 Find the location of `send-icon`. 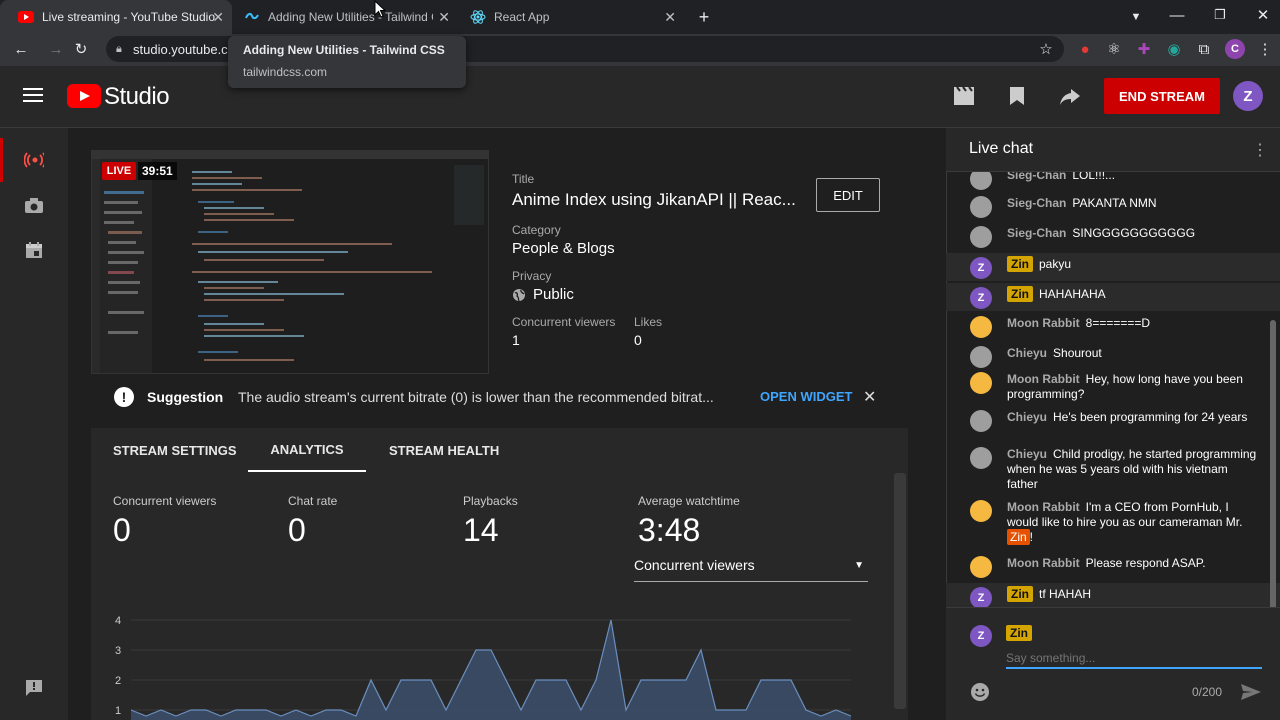

send-icon is located at coordinates (1251, 692).